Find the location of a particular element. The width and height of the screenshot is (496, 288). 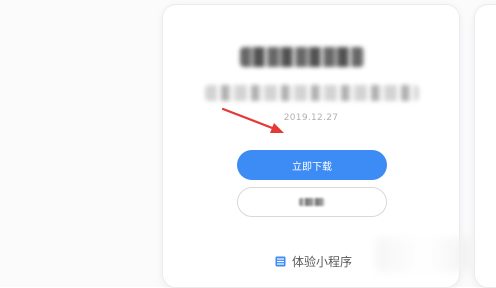

blurred-description is located at coordinates (312, 93).